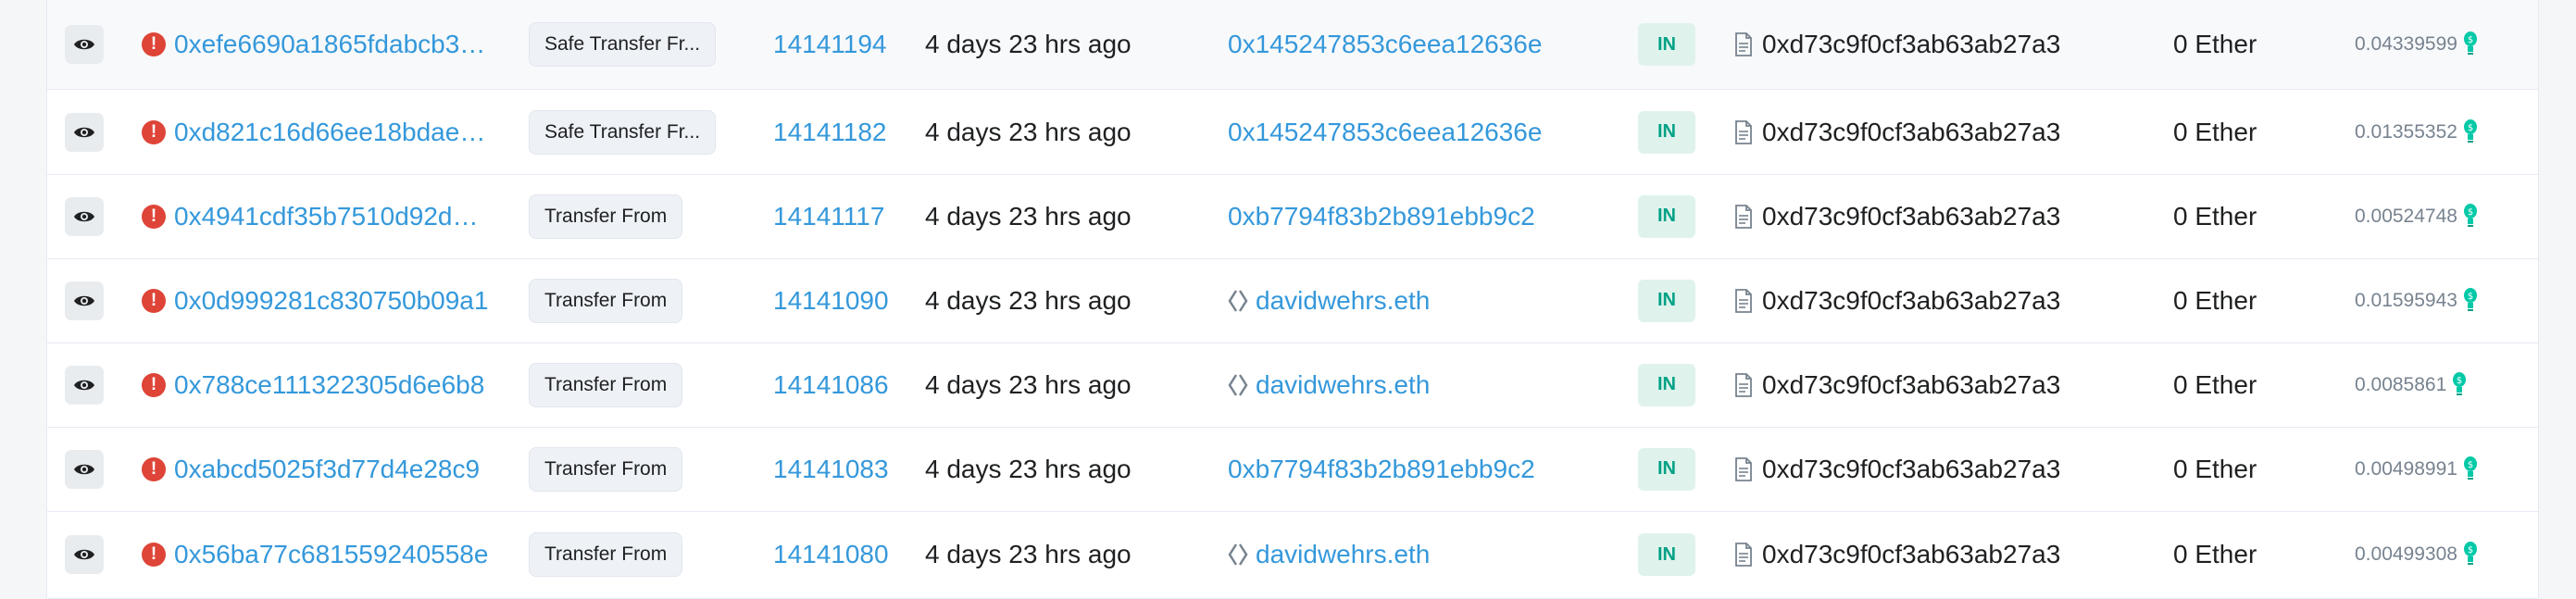  Describe the element at coordinates (2406, 468) in the screenshot. I see `txn-fee-text: 0.00498991` at that location.